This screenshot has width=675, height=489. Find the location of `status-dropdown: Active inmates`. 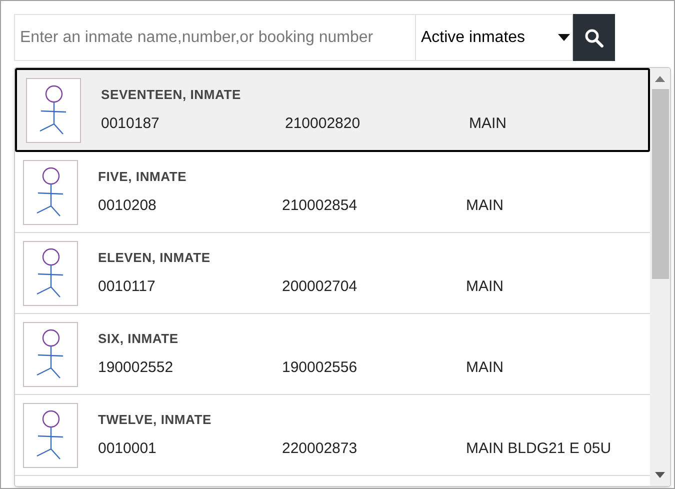

status-dropdown: Active inmates is located at coordinates (494, 37).